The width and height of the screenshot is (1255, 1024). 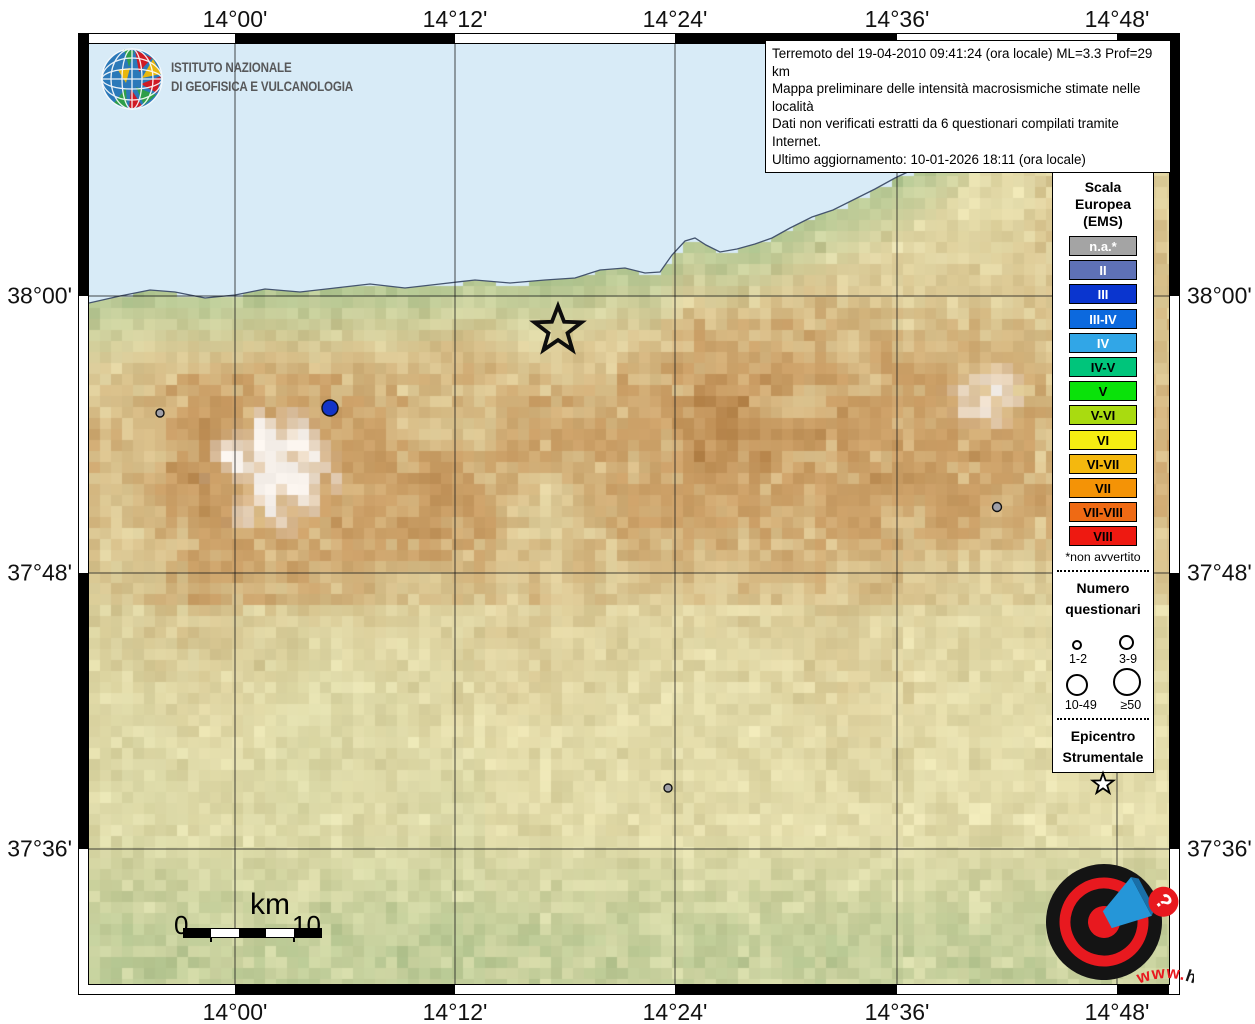 What do you see at coordinates (1103, 637) in the screenshot?
I see `questionnaire-size-symbols-row1` at bounding box center [1103, 637].